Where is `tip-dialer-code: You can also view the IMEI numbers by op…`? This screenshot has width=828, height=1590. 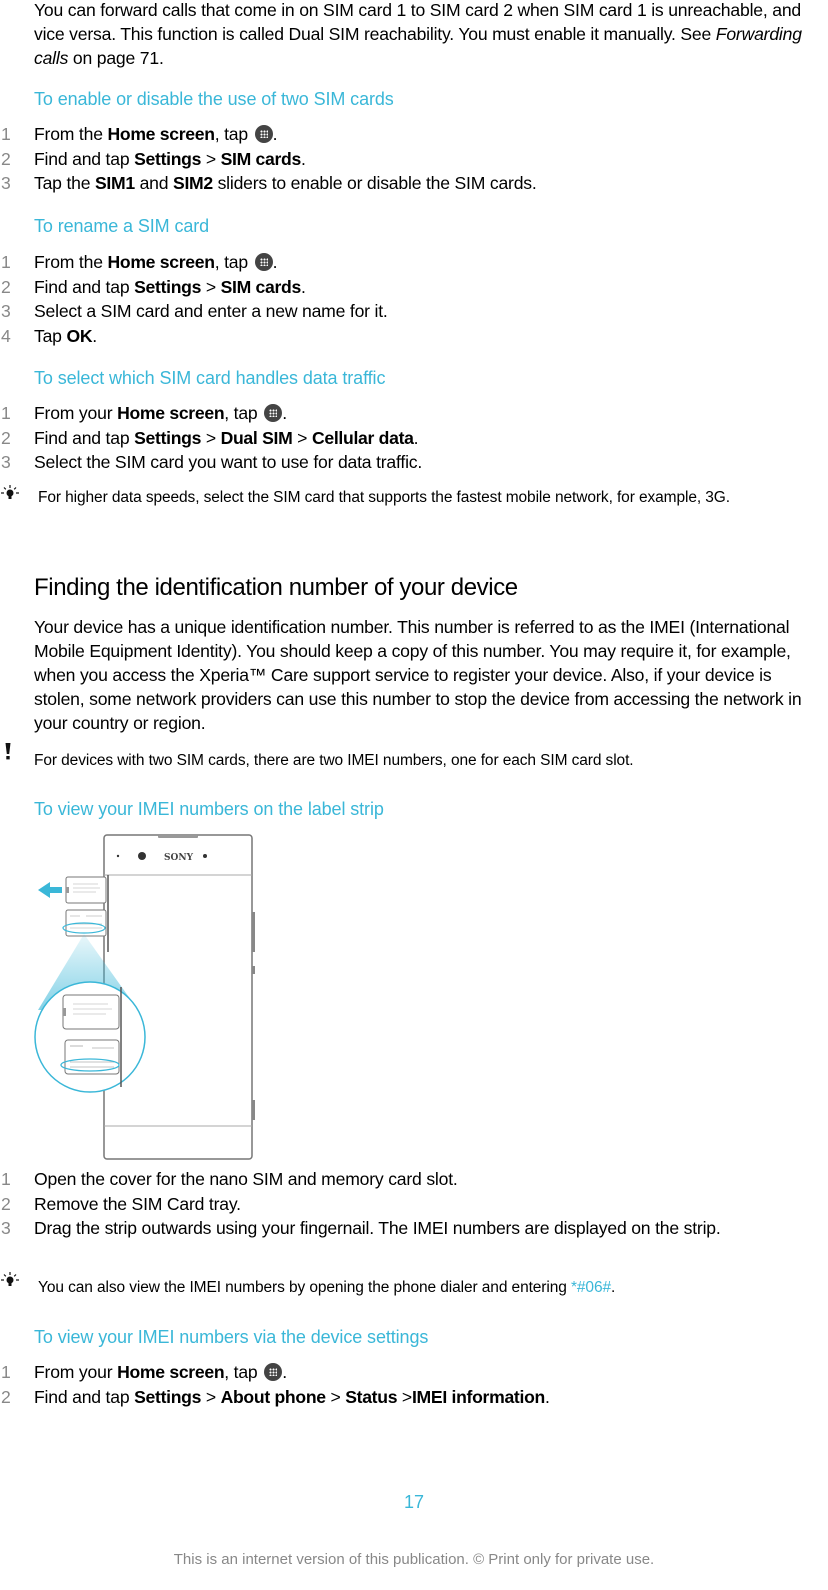 tip-dialer-code: You can also view the IMEI numbers by op… is located at coordinates (327, 1287).